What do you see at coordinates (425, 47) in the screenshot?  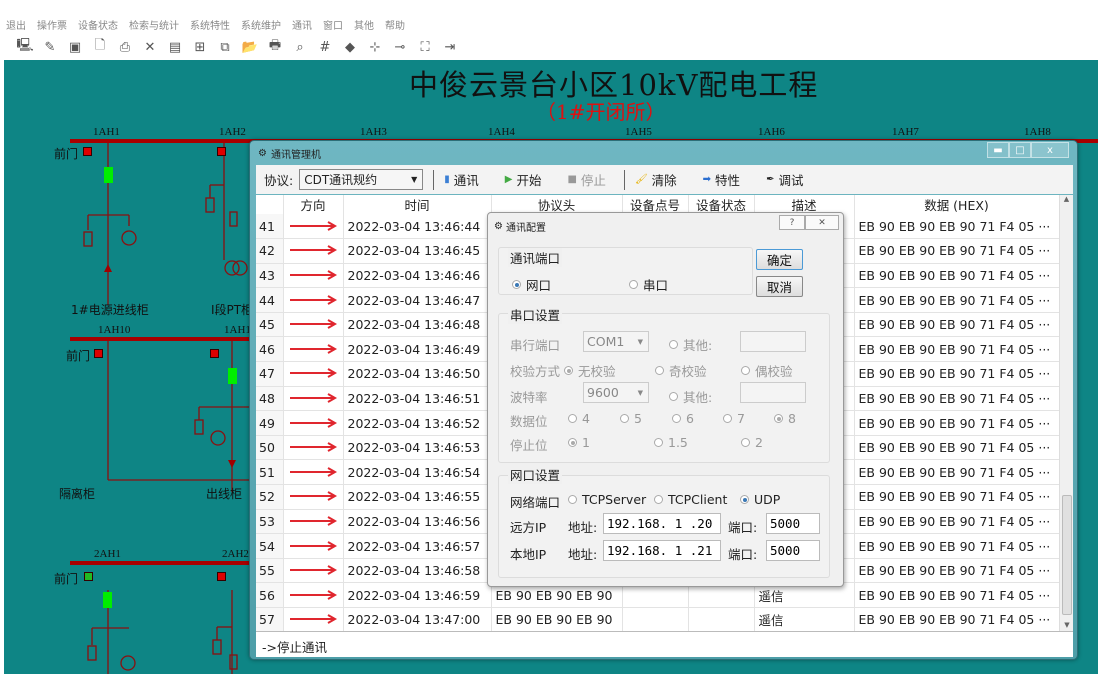 I see `fit-icon: ⛶` at bounding box center [425, 47].